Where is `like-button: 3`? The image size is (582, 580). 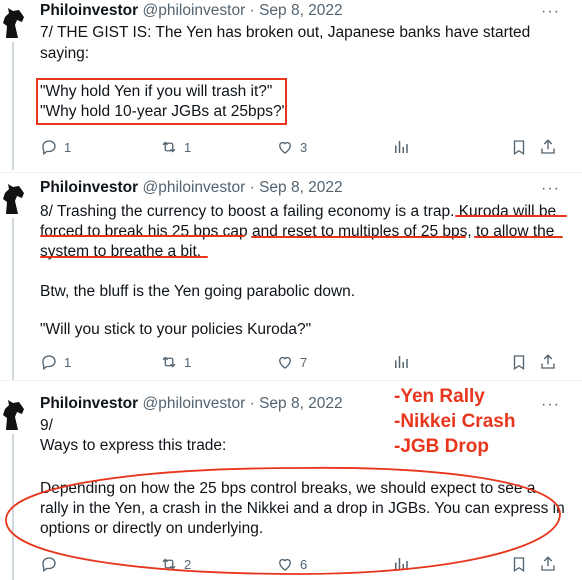
like-button: 3 is located at coordinates (291, 147).